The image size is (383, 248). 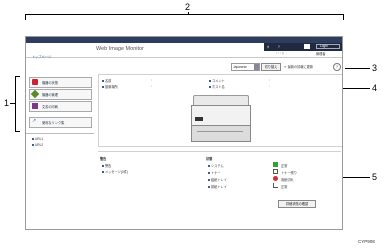 I want to click on callout-2-bracket, so click(x=184, y=17).